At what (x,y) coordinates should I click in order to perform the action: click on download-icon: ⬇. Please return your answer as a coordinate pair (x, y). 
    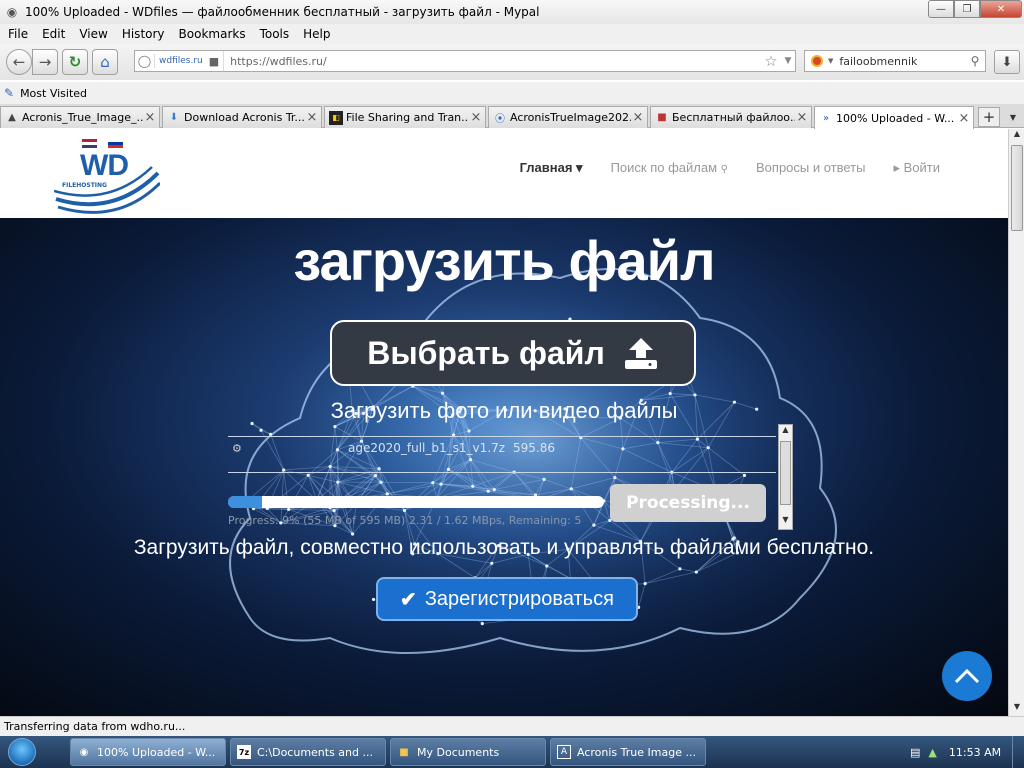
    Looking at the image, I should click on (174, 117).